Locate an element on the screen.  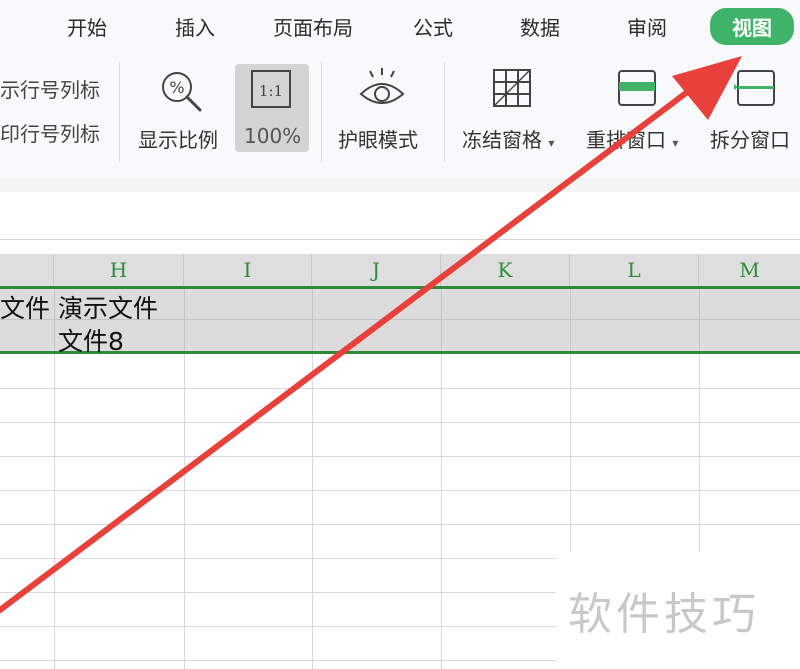
zoom-100-label: 100% is located at coordinates (273, 136).